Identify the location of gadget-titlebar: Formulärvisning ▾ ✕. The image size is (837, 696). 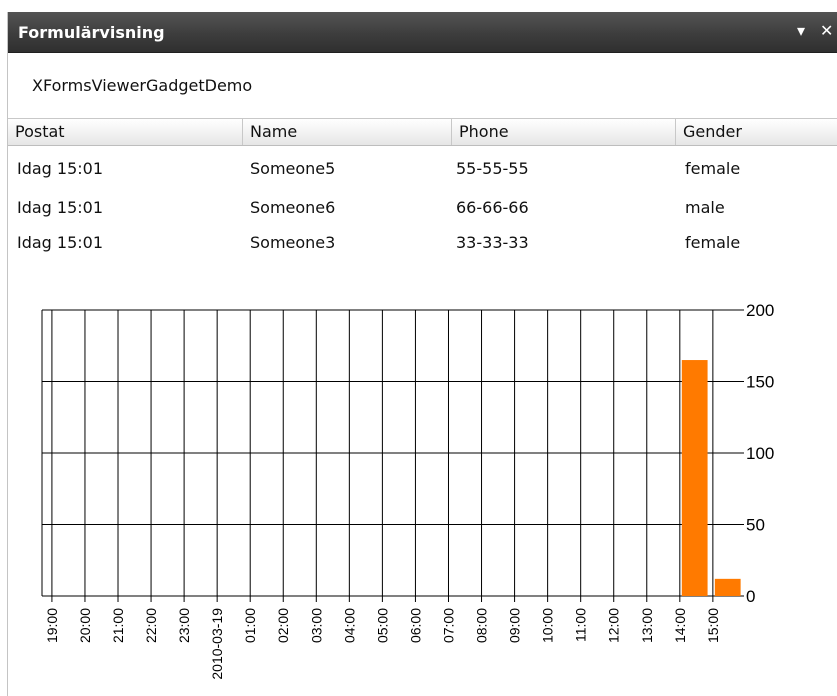
(422, 32).